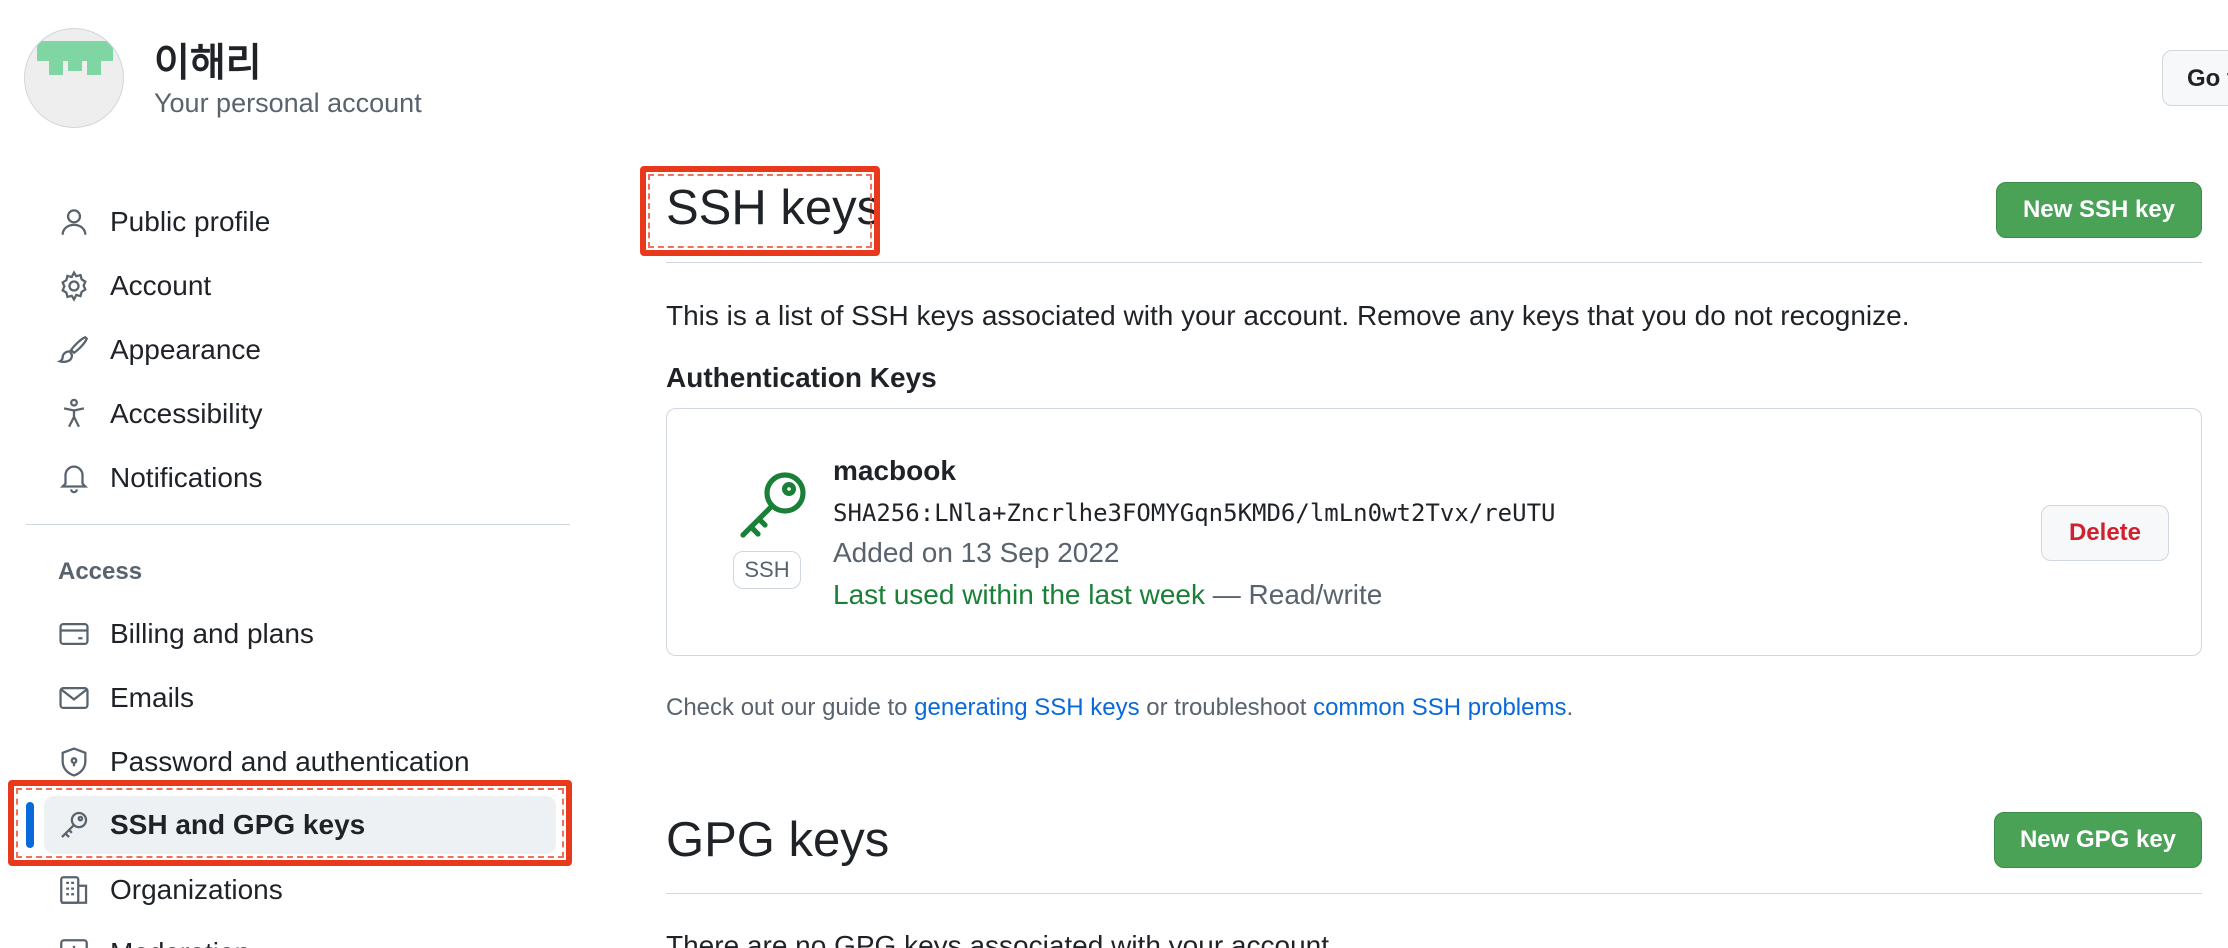 Image resolution: width=2228 pixels, height=948 pixels. Describe the element at coordinates (196, 889) in the screenshot. I see `sidebar-item-label: Organizations` at that location.